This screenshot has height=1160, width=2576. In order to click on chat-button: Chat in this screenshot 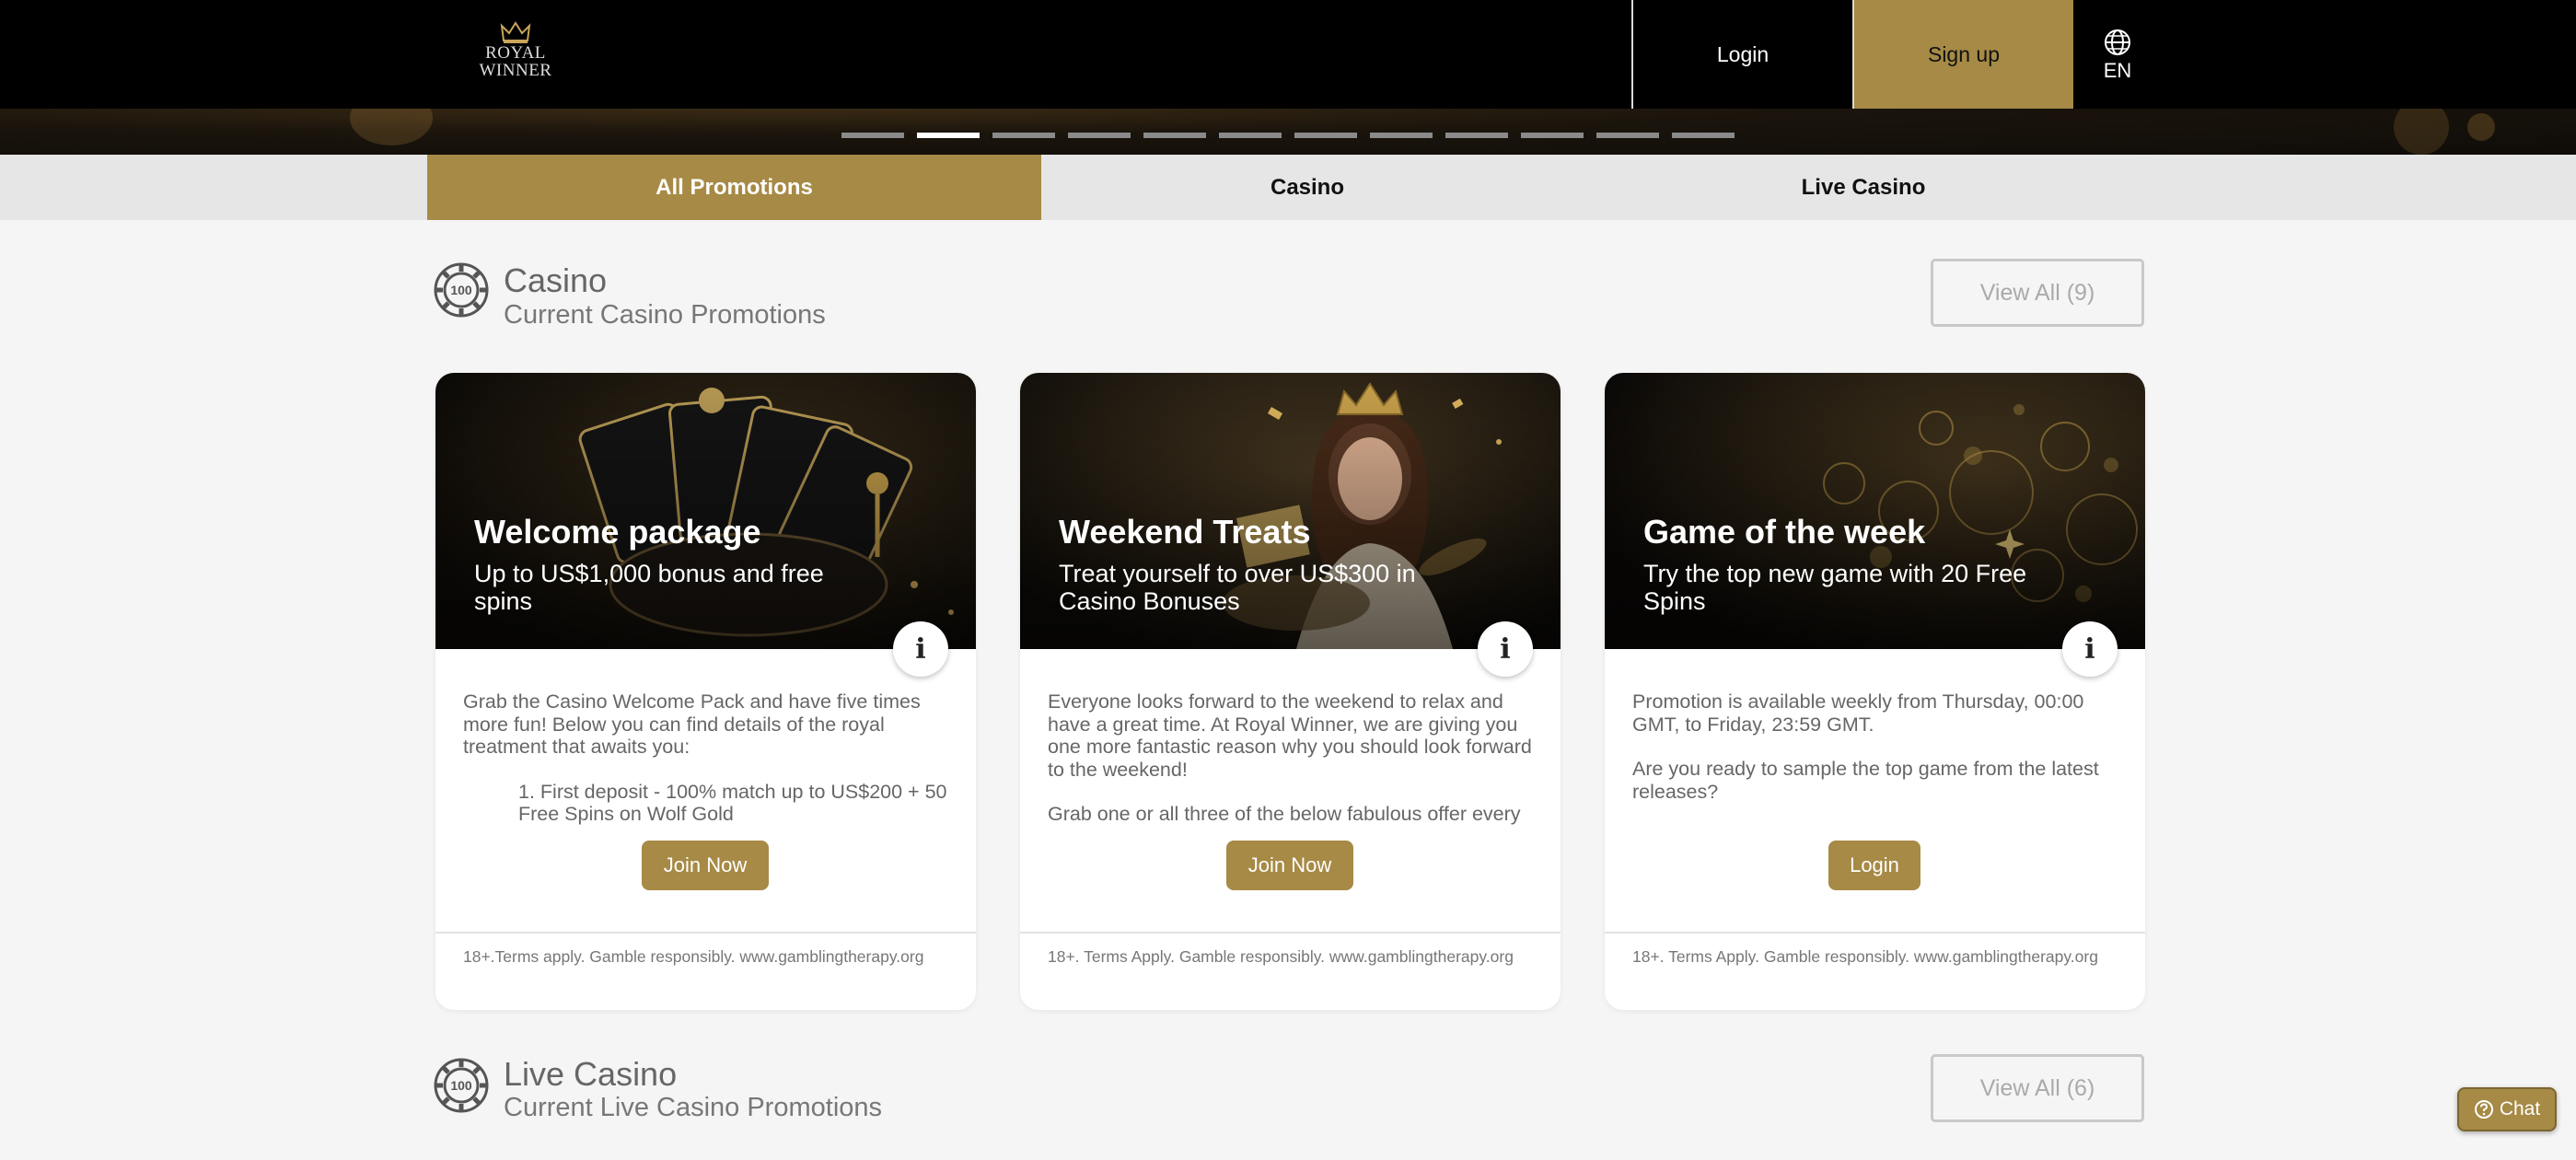, I will do `click(2507, 1109)`.